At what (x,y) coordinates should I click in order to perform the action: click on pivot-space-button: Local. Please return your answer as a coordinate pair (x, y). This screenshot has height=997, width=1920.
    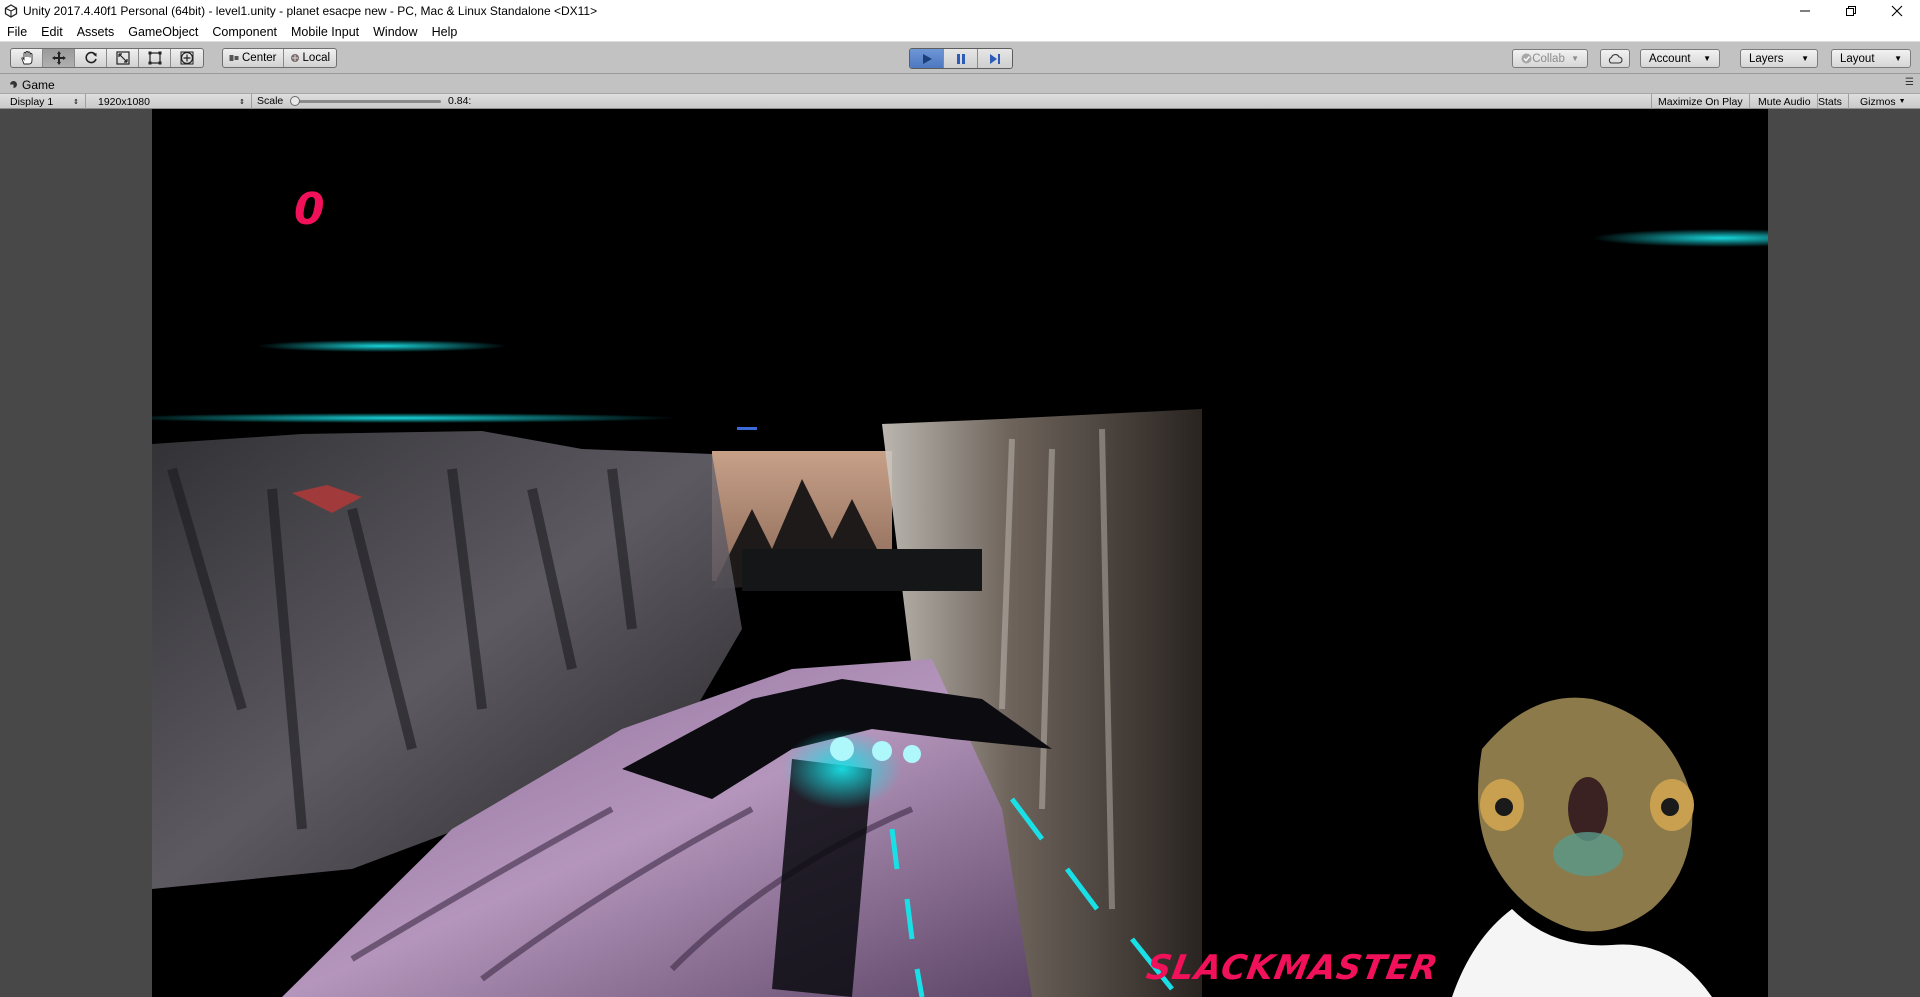
    Looking at the image, I should click on (310, 58).